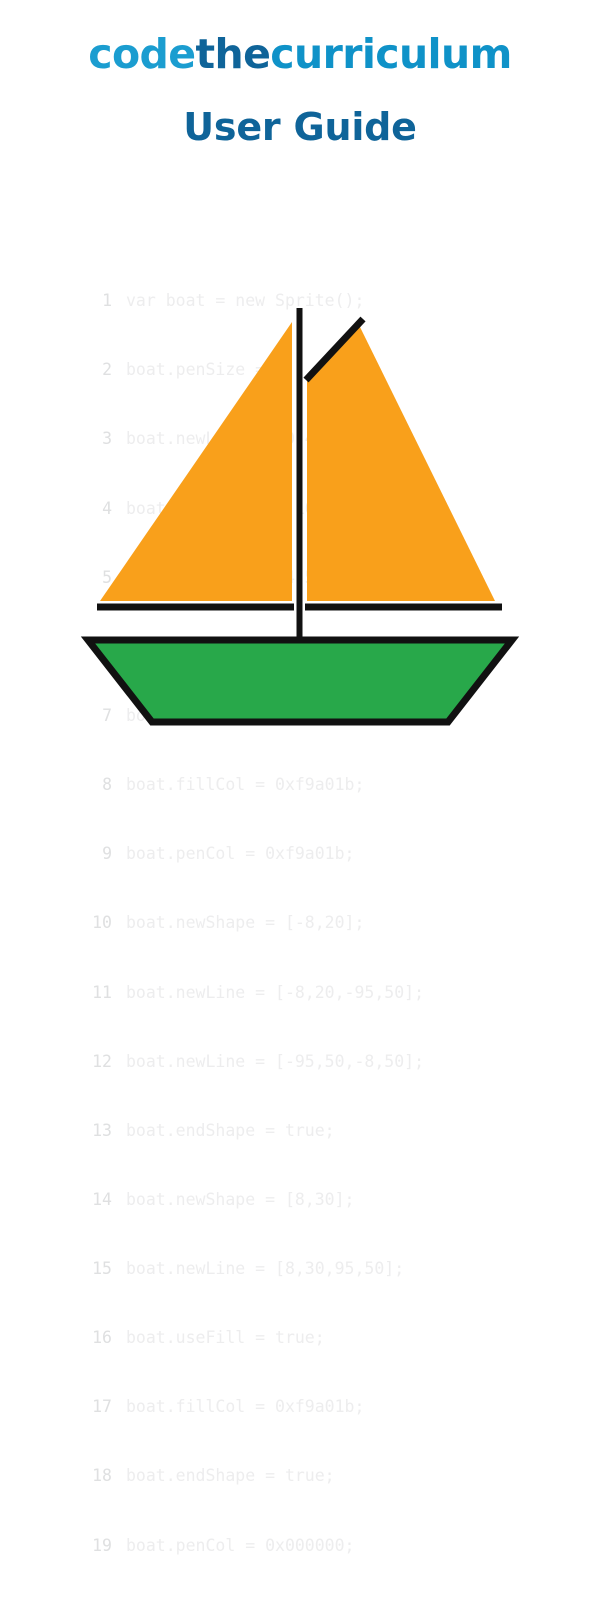 The height and width of the screenshot is (1600, 600). Describe the element at coordinates (300, 127) in the screenshot. I see `page-subtitle: User Guide` at that location.